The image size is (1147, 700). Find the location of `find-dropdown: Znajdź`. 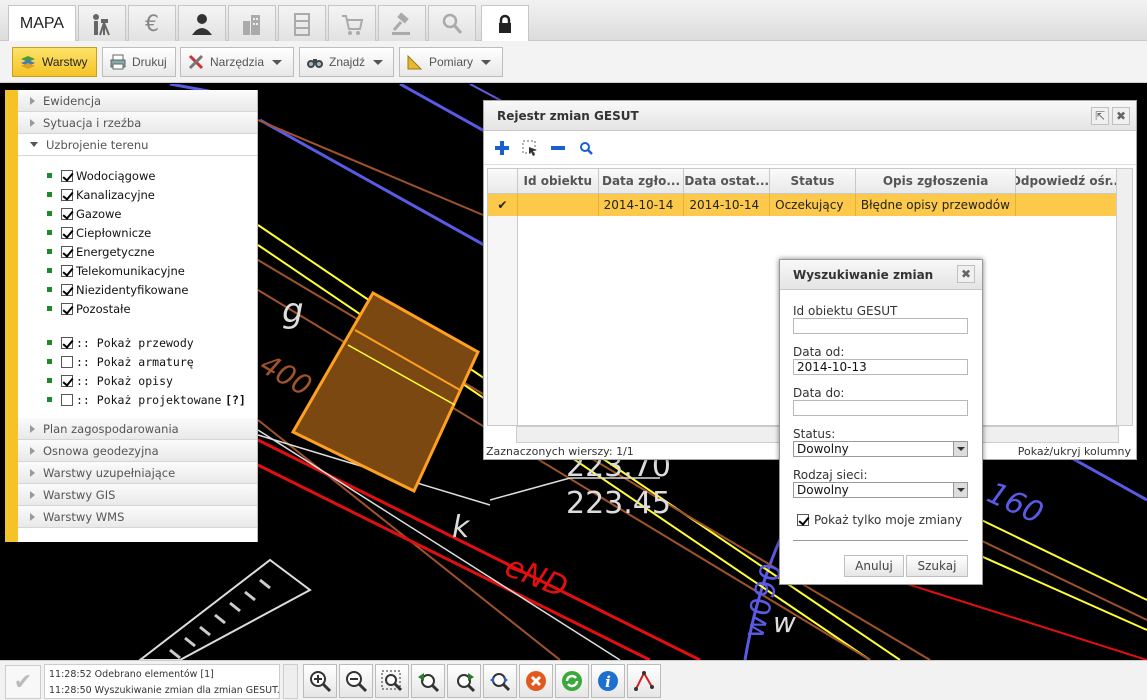

find-dropdown: Znajdź is located at coordinates (346, 62).